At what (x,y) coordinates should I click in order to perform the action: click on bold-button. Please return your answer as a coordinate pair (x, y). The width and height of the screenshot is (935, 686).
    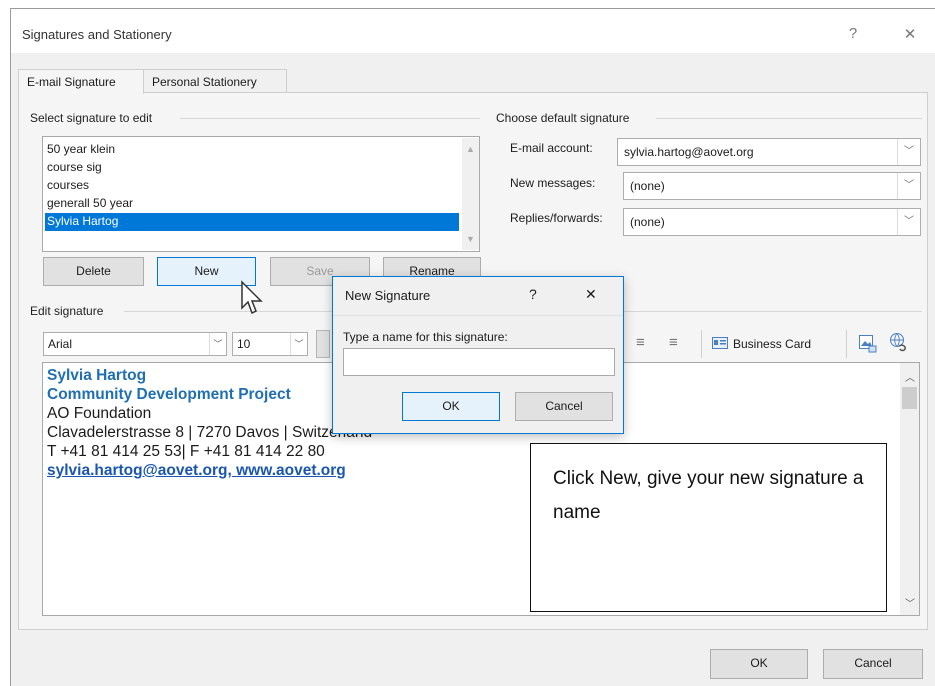
    Looking at the image, I should click on (323, 344).